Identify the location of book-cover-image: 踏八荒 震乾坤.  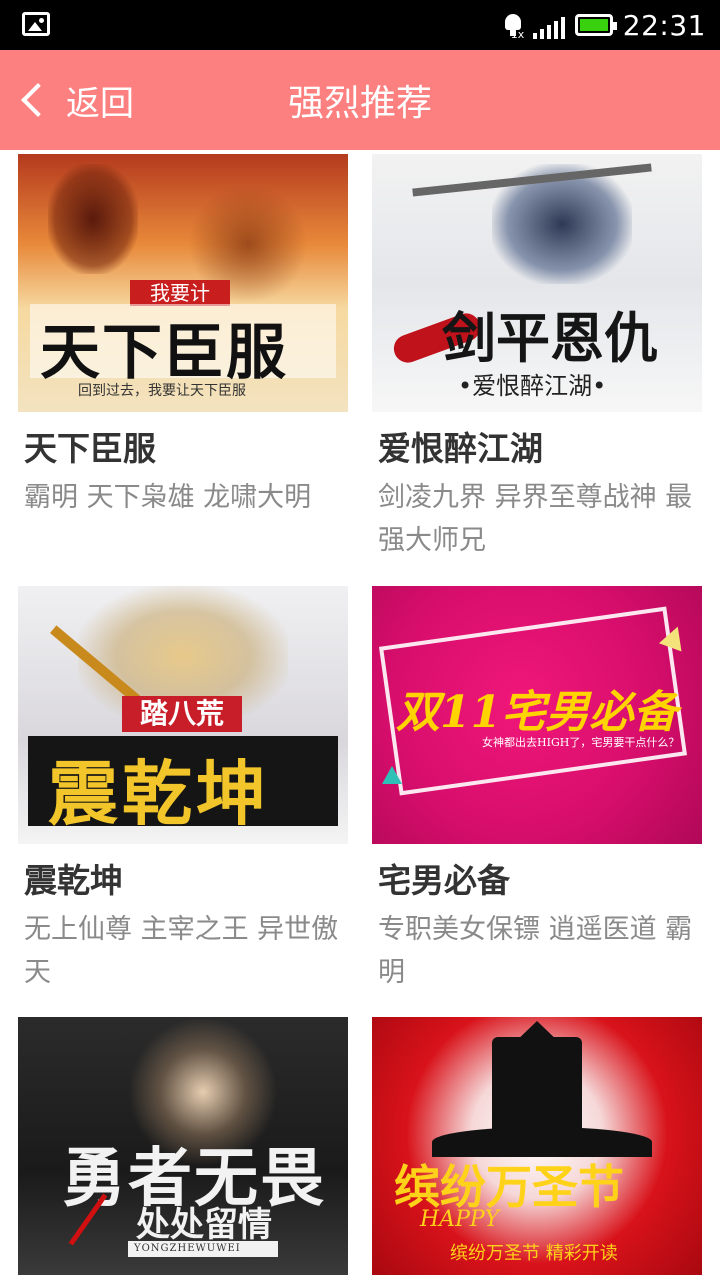
(183, 715).